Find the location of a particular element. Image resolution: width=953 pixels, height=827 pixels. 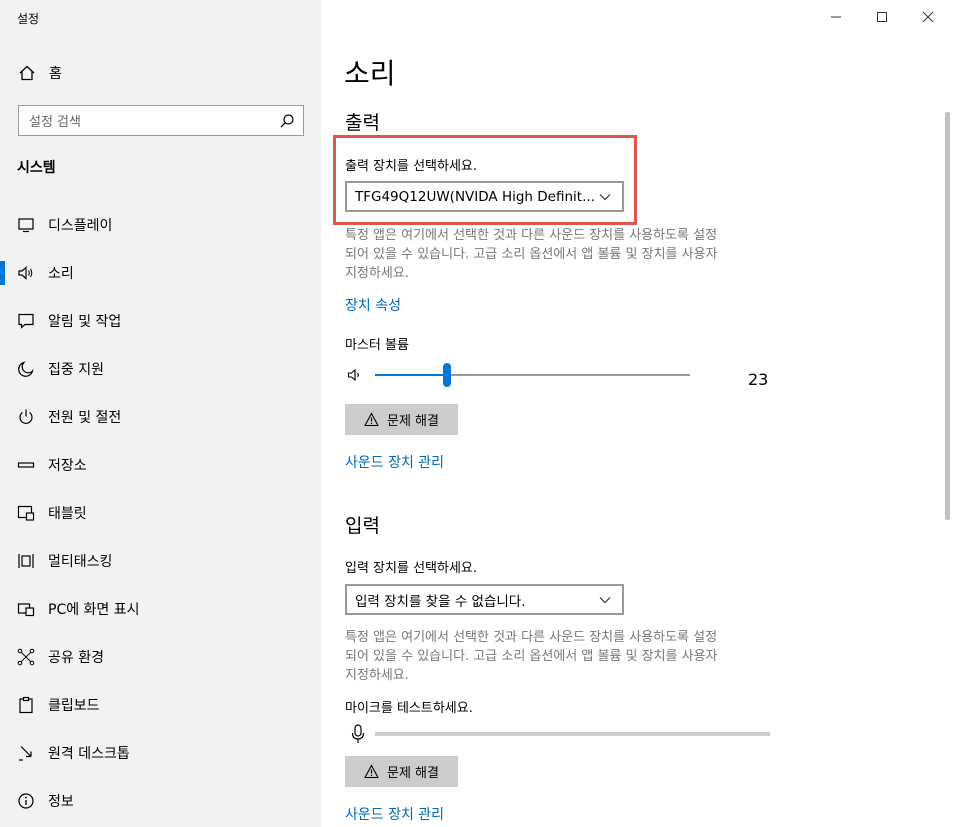

sidebar-item-storage: 저장소 is located at coordinates (160, 465).